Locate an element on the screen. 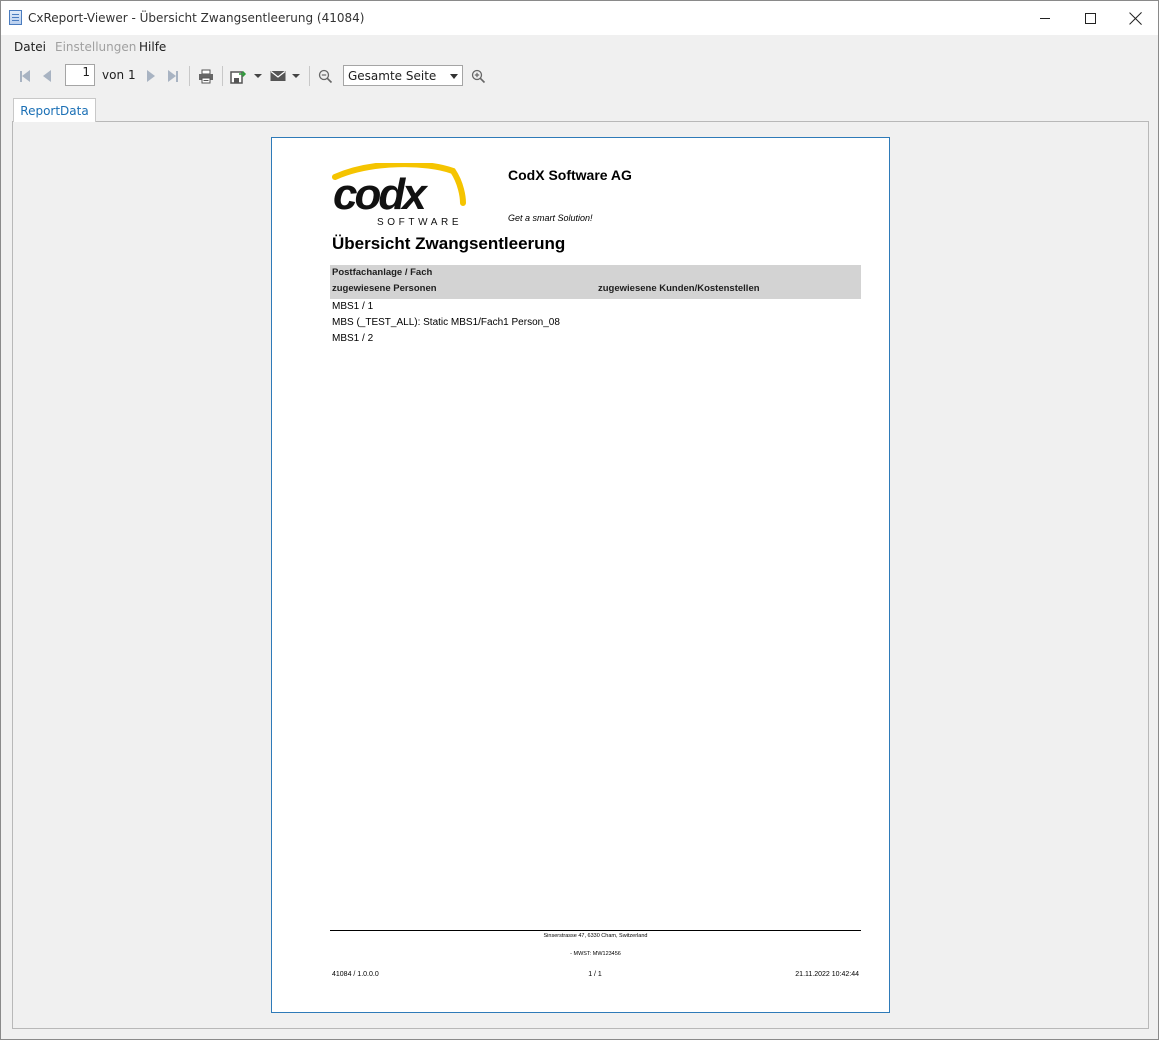 The height and width of the screenshot is (1040, 1159). footer-page-number: 1 / 1 is located at coordinates (595, 974).